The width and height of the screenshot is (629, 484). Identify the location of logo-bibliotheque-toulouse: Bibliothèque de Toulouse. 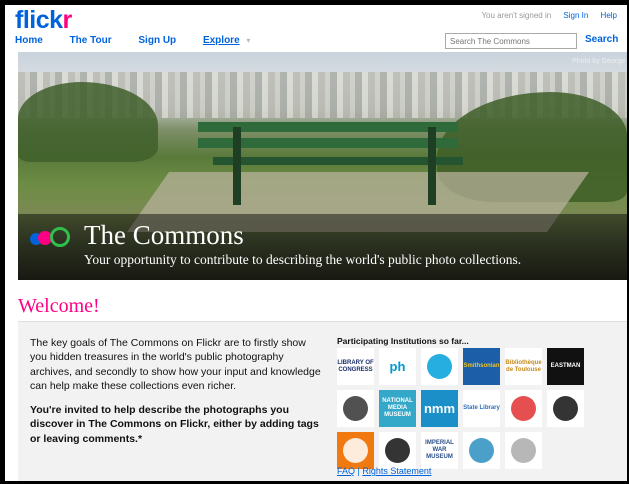
(523, 366).